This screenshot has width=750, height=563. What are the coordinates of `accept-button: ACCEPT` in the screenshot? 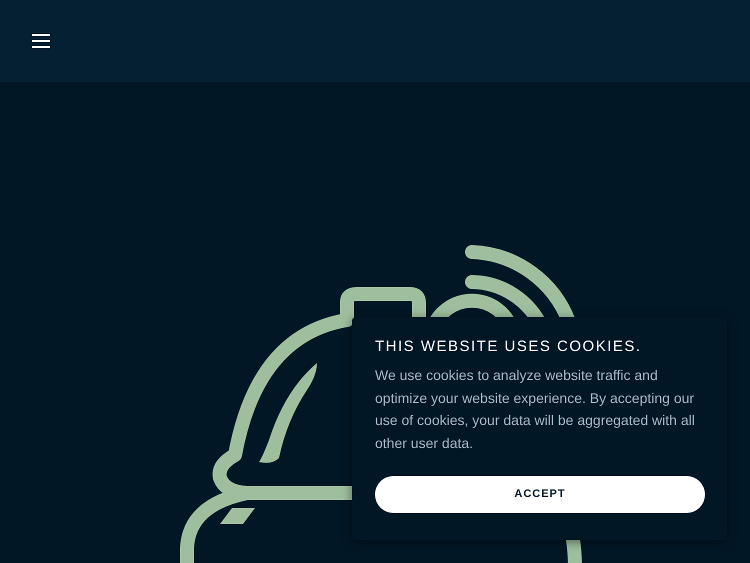 It's located at (540, 494).